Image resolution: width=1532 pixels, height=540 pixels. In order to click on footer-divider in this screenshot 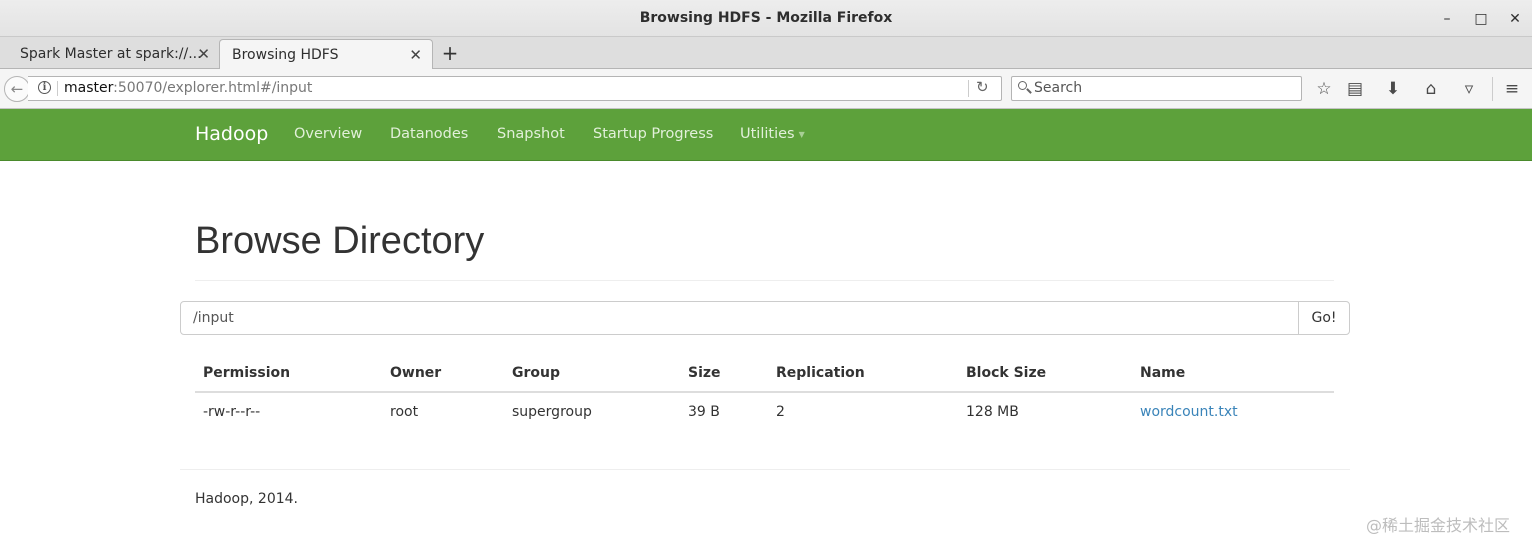, I will do `click(765, 469)`.